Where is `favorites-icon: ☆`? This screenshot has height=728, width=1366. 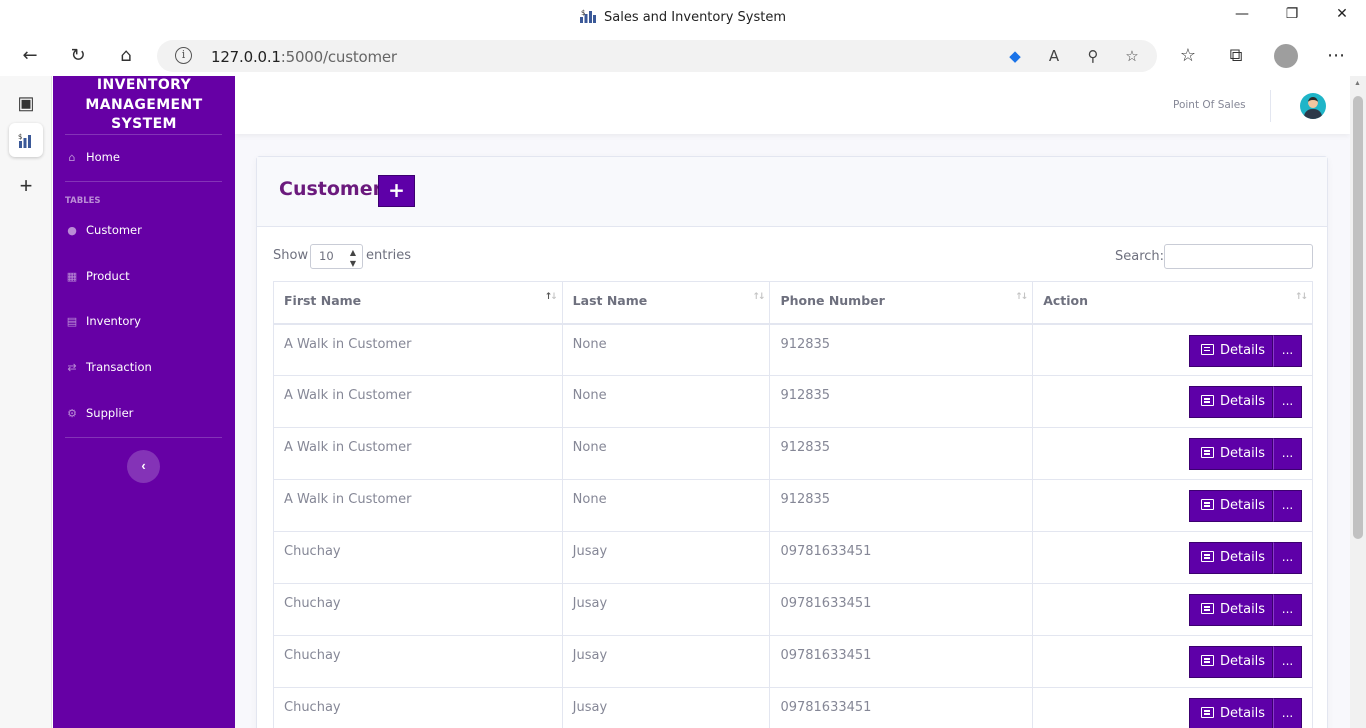
favorites-icon: ☆ is located at coordinates (1188, 56).